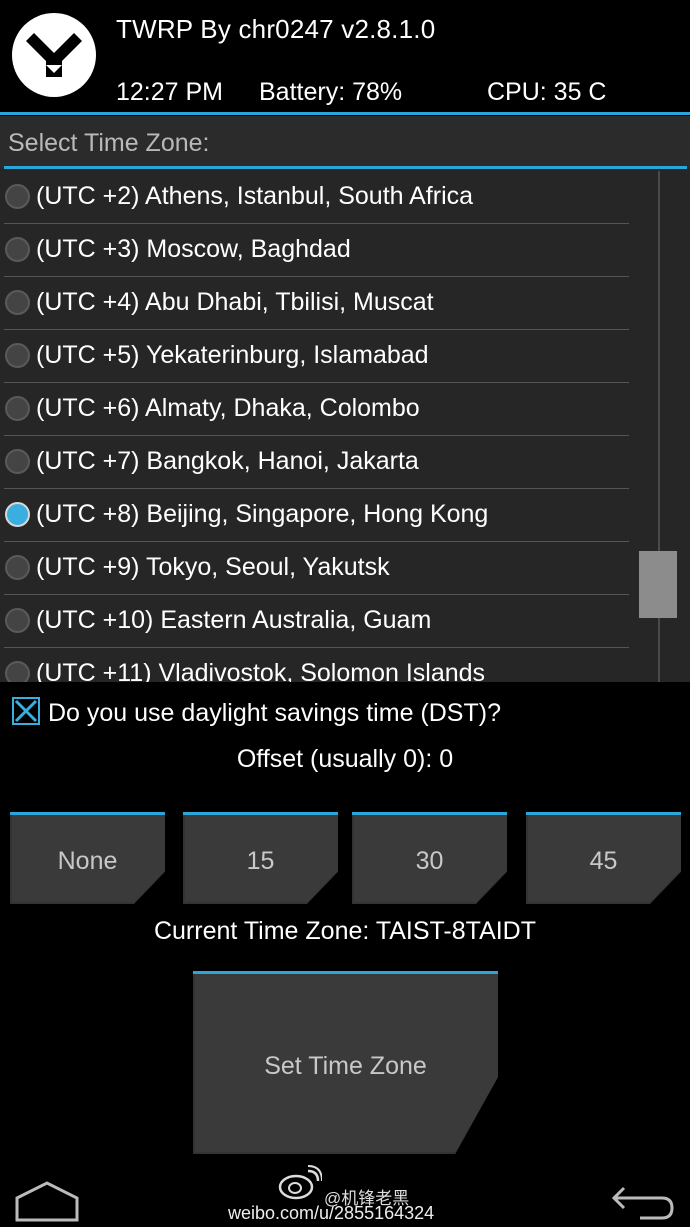 The width and height of the screenshot is (690, 1227). Describe the element at coordinates (87, 861) in the screenshot. I see `offset-none-label: None` at that location.